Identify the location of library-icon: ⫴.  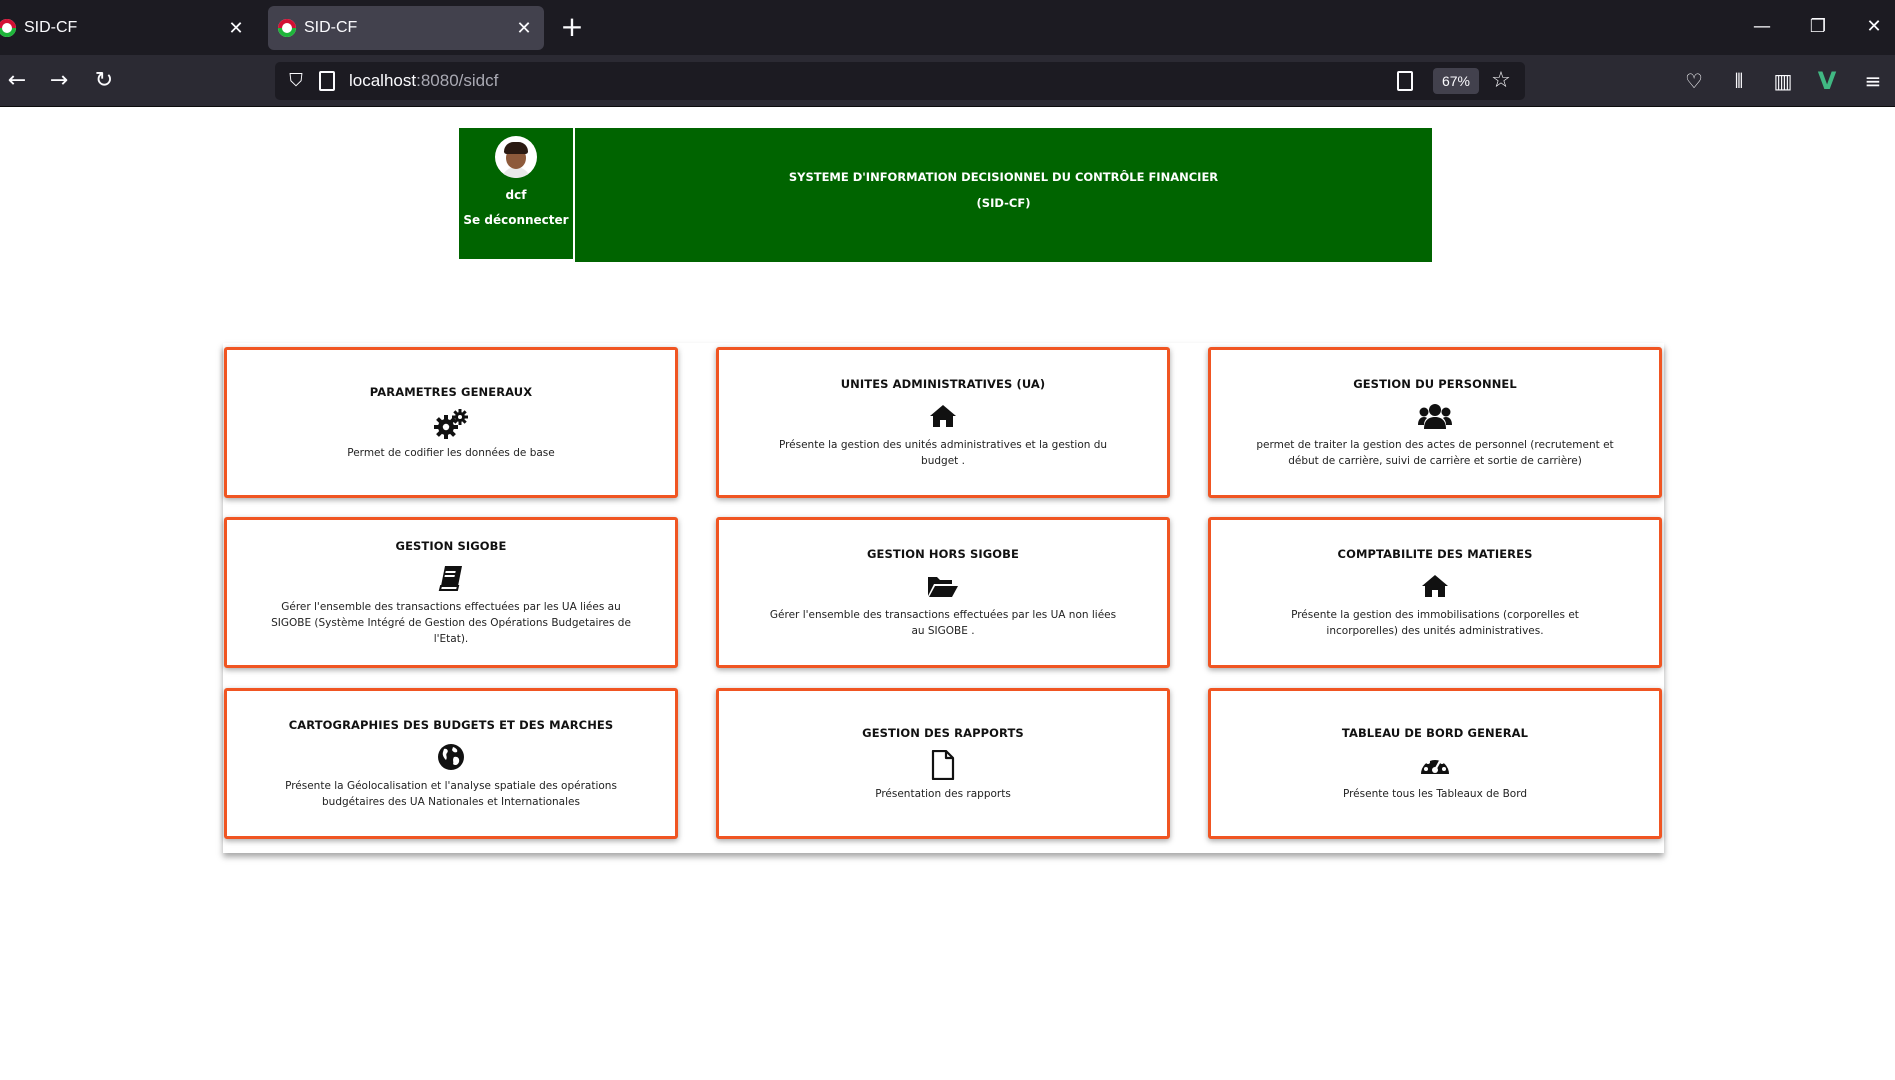
(1739, 81).